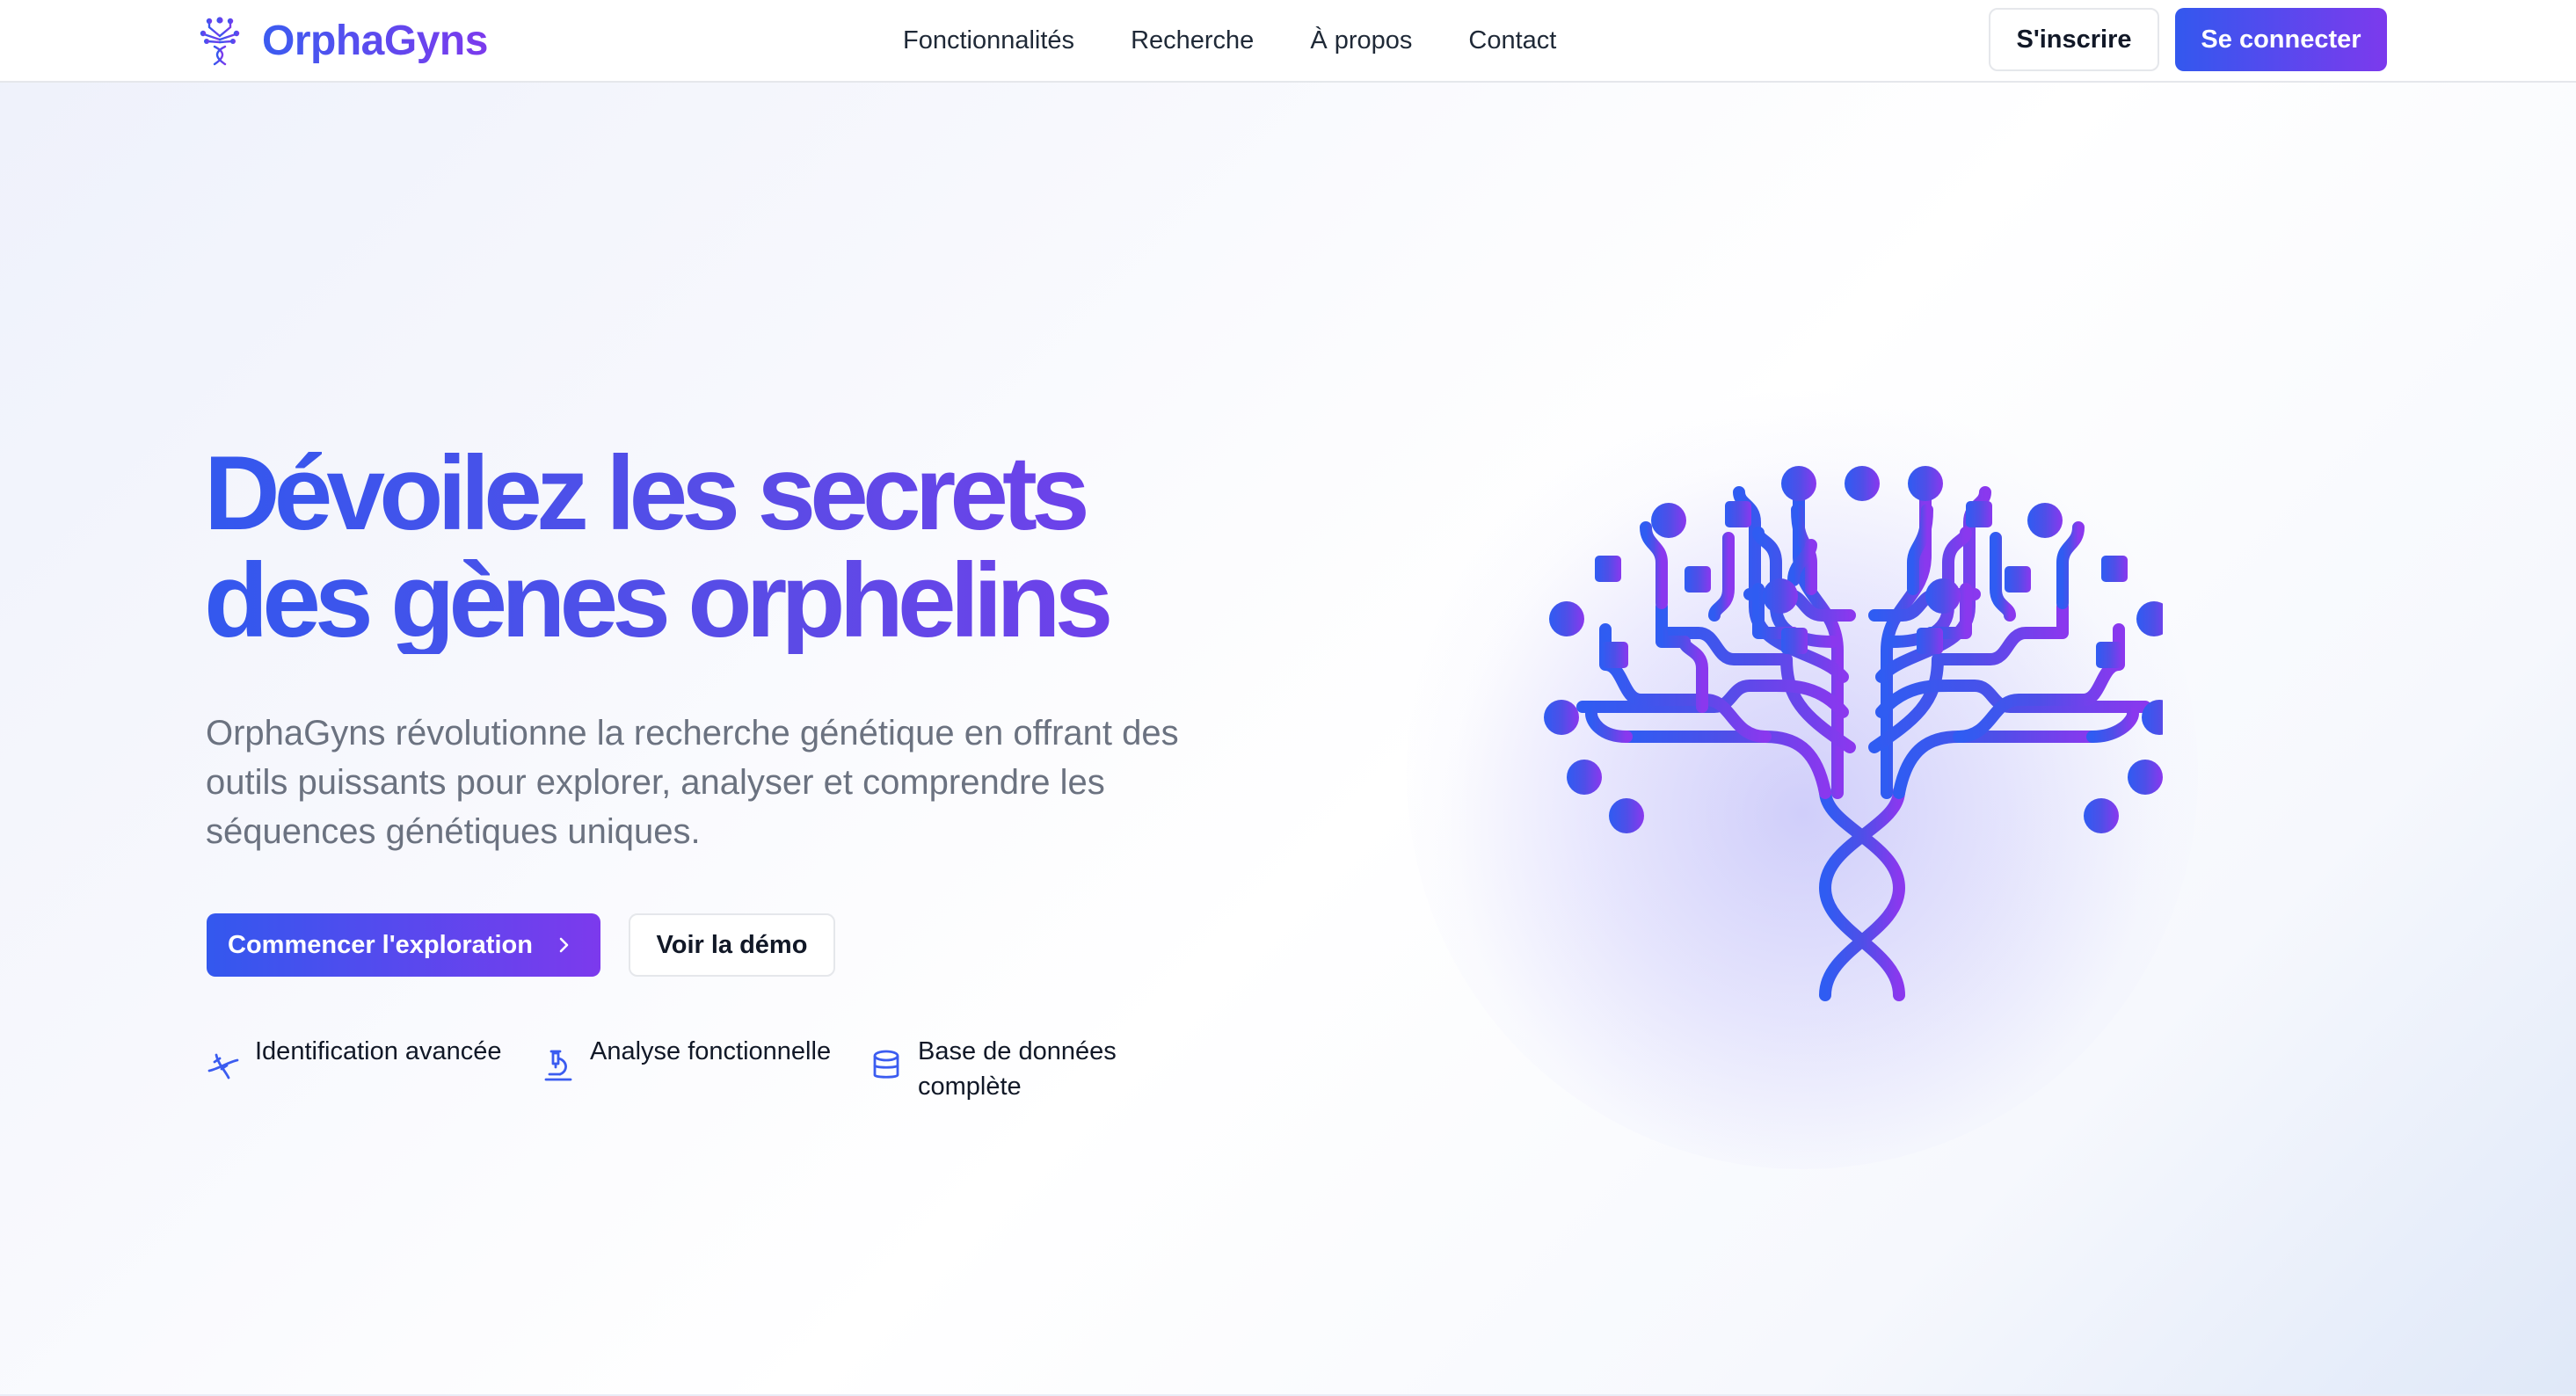 This screenshot has width=2576, height=1396. What do you see at coordinates (1361, 40) in the screenshot?
I see `nav-link-a-propos: À propos` at bounding box center [1361, 40].